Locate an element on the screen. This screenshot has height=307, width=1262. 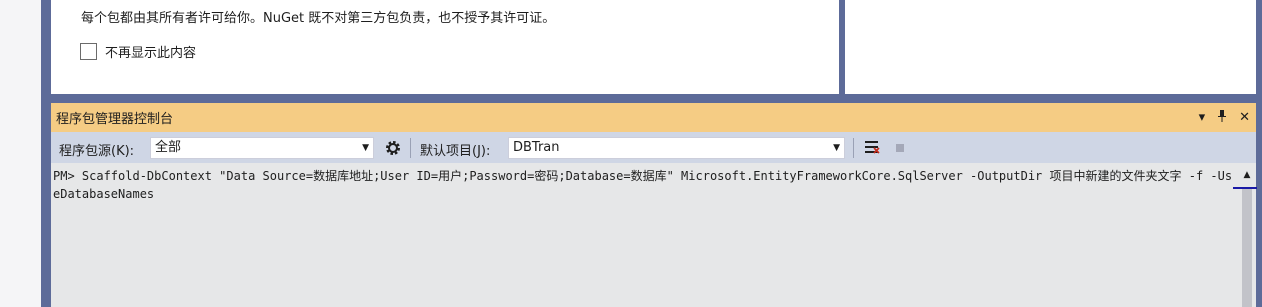
console-toolbar: 程序包源(K): 全部 ▼ 默认项目(J): DBTran ▼ is located at coordinates (653, 147).